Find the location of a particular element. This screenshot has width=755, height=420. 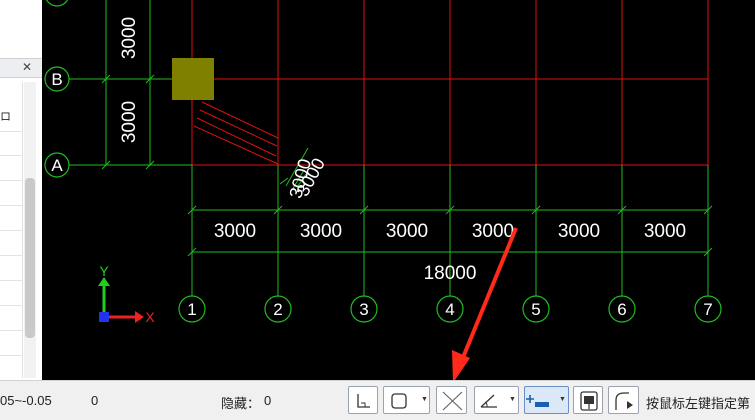

panel-cell-text: ロ is located at coordinates (5, 117).